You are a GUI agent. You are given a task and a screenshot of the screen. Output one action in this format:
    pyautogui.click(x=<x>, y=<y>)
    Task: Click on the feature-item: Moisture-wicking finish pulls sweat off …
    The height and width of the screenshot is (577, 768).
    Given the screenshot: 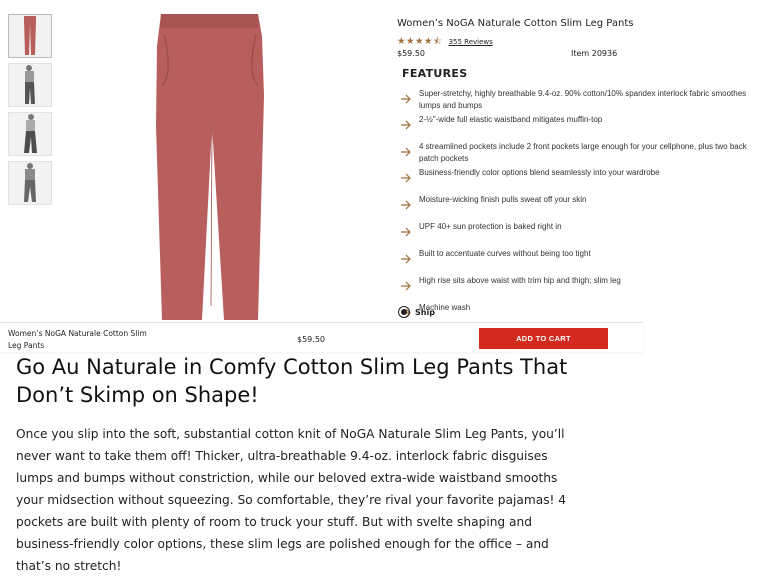 What is the action you would take?
    pyautogui.click(x=582, y=204)
    